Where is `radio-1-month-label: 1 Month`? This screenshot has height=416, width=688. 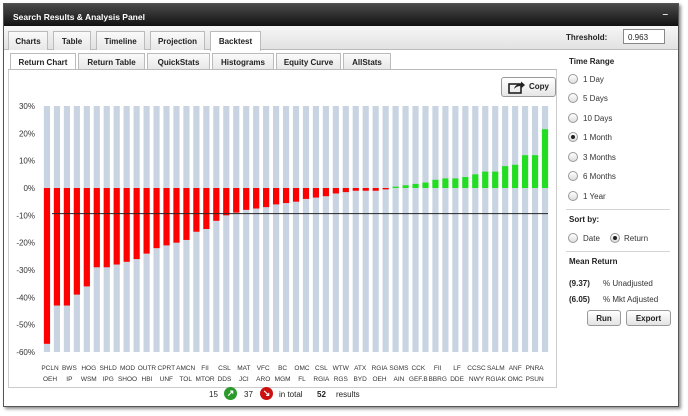
radio-1-month-label: 1 Month is located at coordinates (597, 137).